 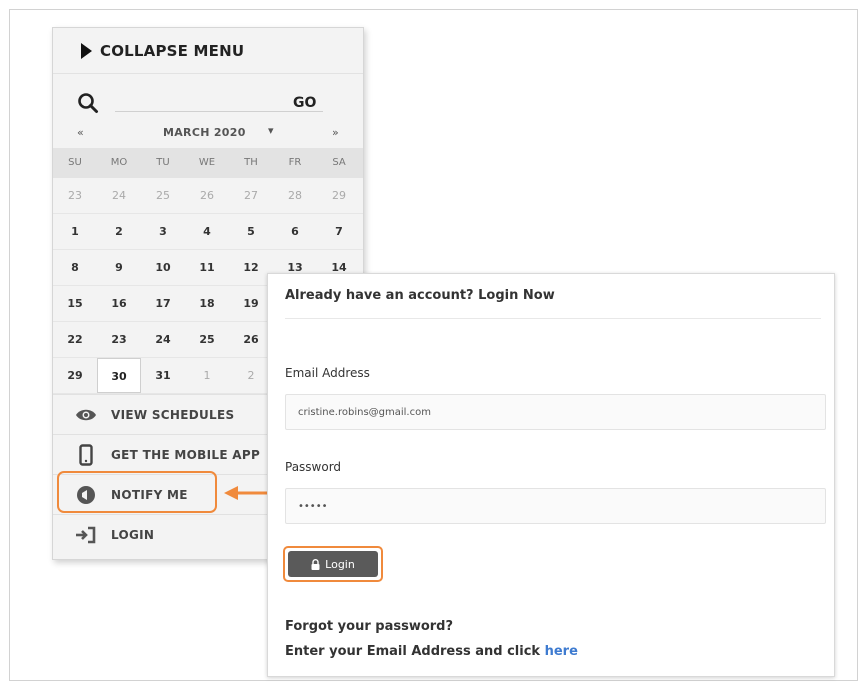 I want to click on mobile-phone-icon, so click(x=86, y=454).